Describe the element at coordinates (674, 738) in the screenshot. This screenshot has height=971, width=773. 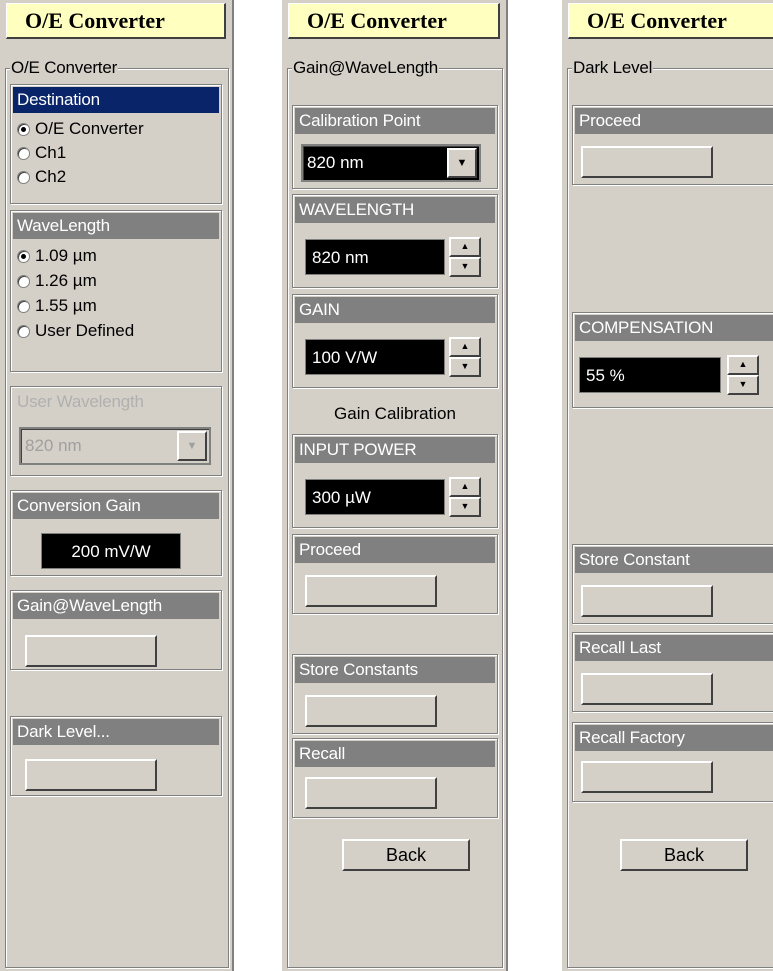
I see `recall-factory-header: Recall Factory` at that location.